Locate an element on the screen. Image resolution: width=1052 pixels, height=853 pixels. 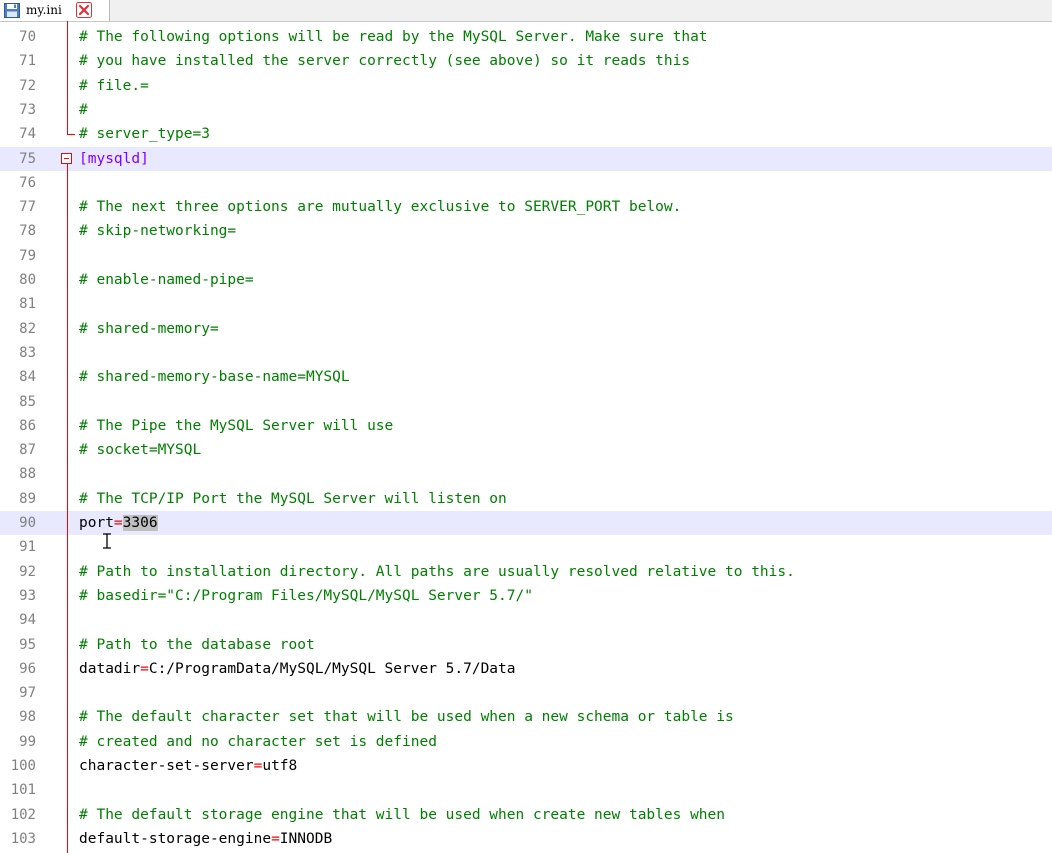
editor-line: 100 character-set-server=utf8 is located at coordinates (526, 766).